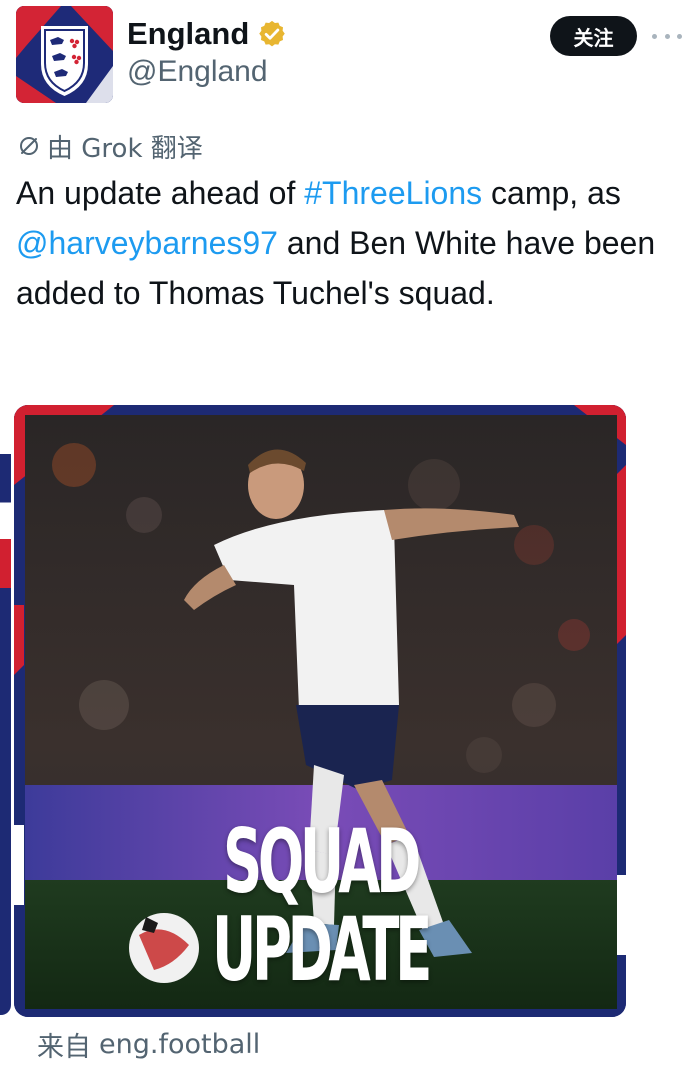 Image resolution: width=698 pixels, height=1080 pixels. I want to click on source-prefix: 来自, so click(64, 1047).